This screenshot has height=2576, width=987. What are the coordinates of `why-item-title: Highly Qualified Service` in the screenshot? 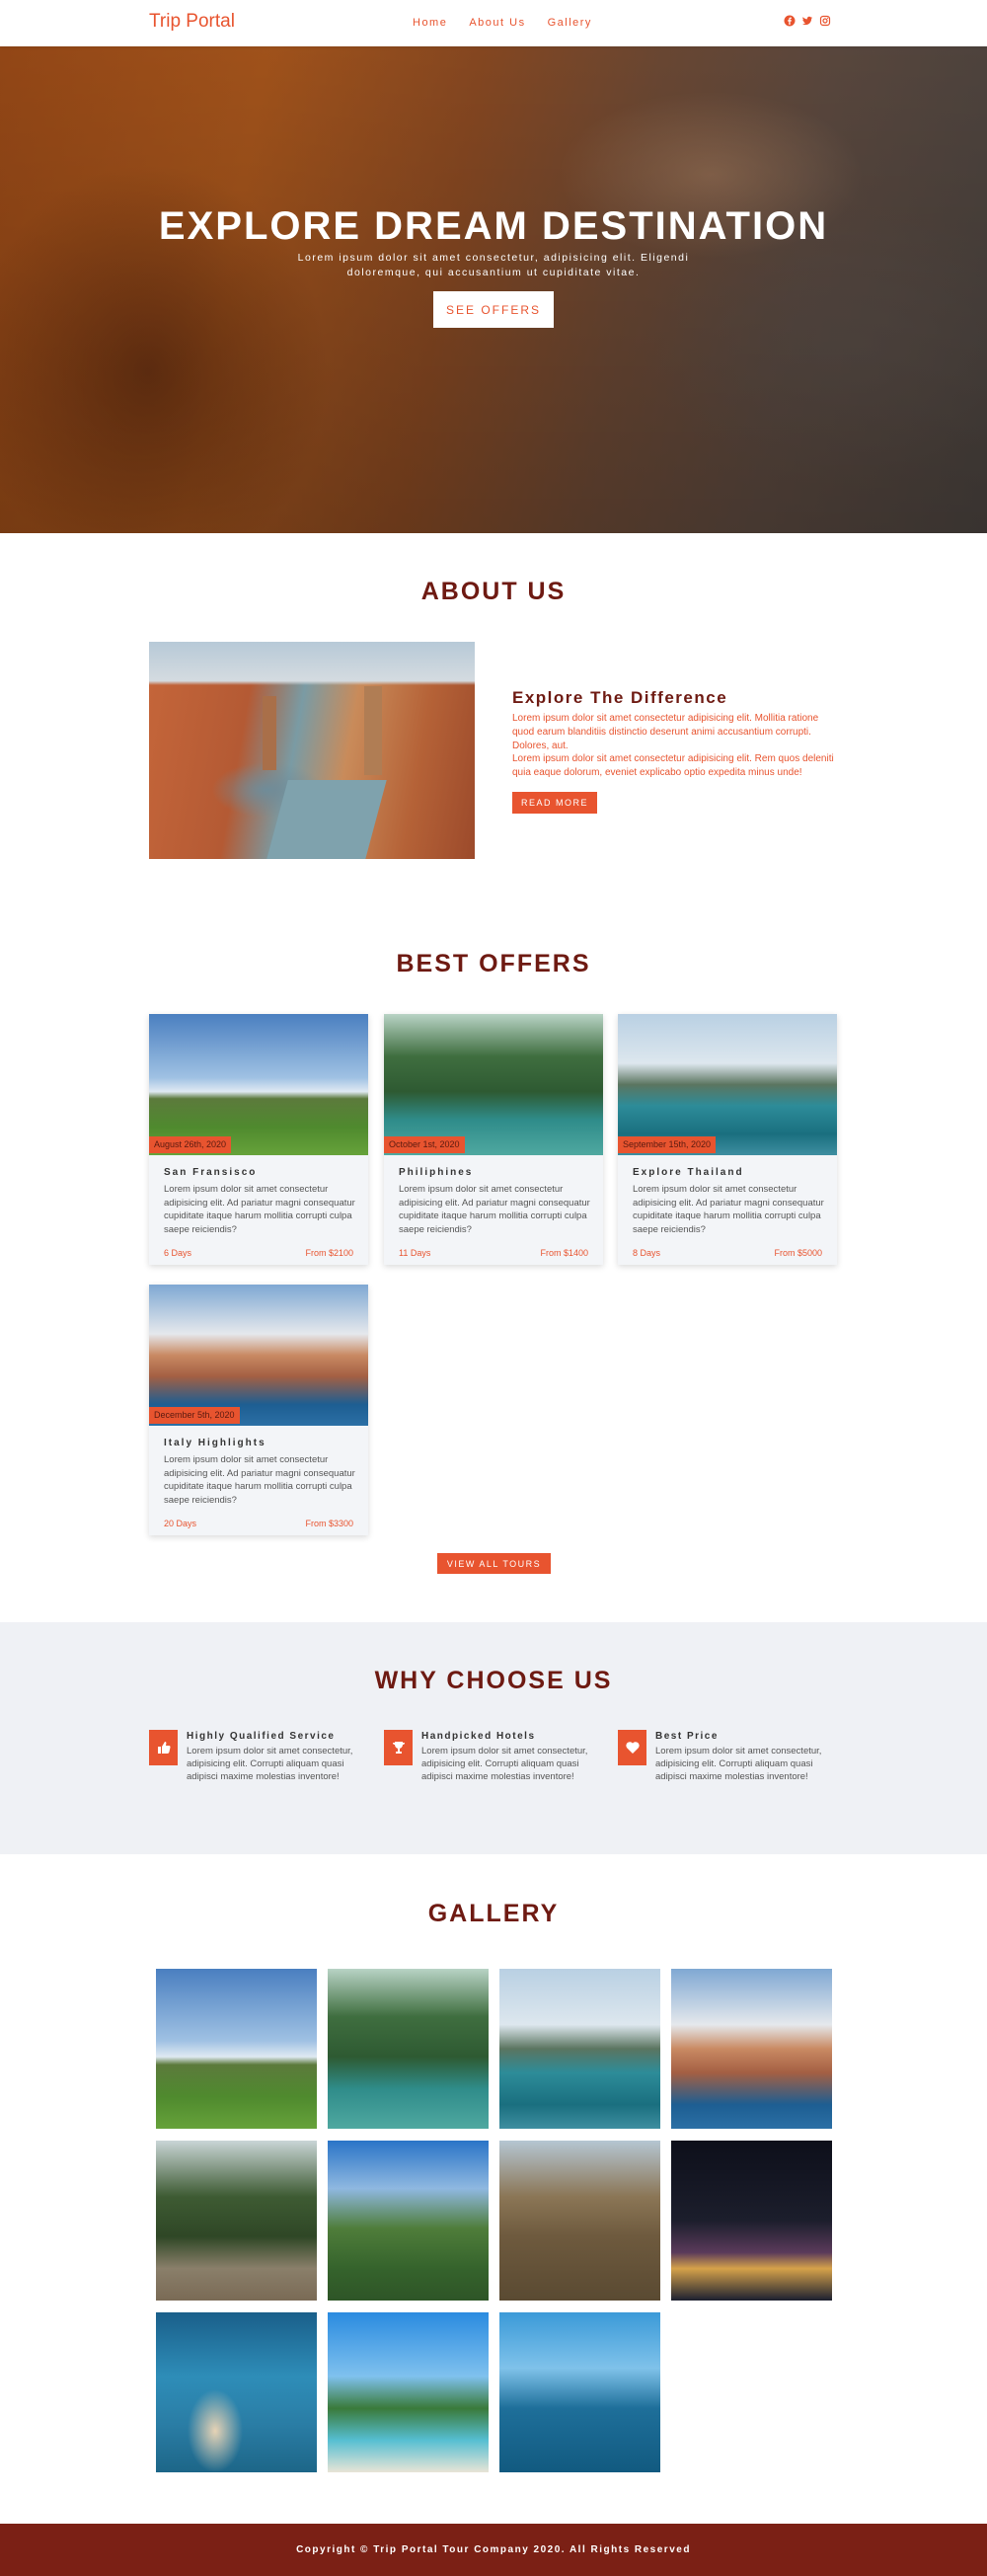 It's located at (261, 1736).